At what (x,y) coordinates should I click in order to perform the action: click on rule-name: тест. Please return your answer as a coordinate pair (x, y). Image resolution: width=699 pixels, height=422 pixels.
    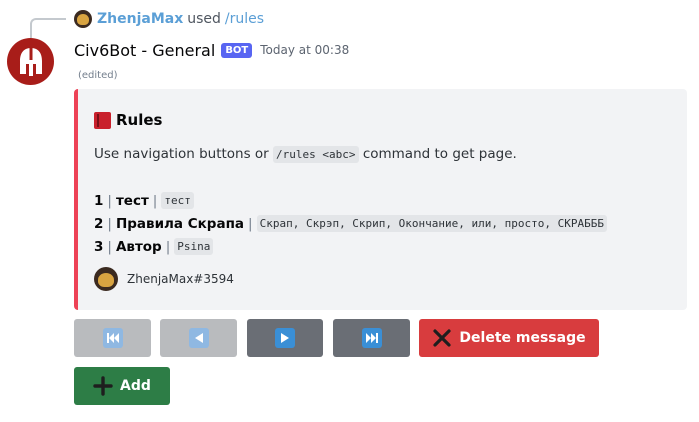
    Looking at the image, I should click on (132, 200).